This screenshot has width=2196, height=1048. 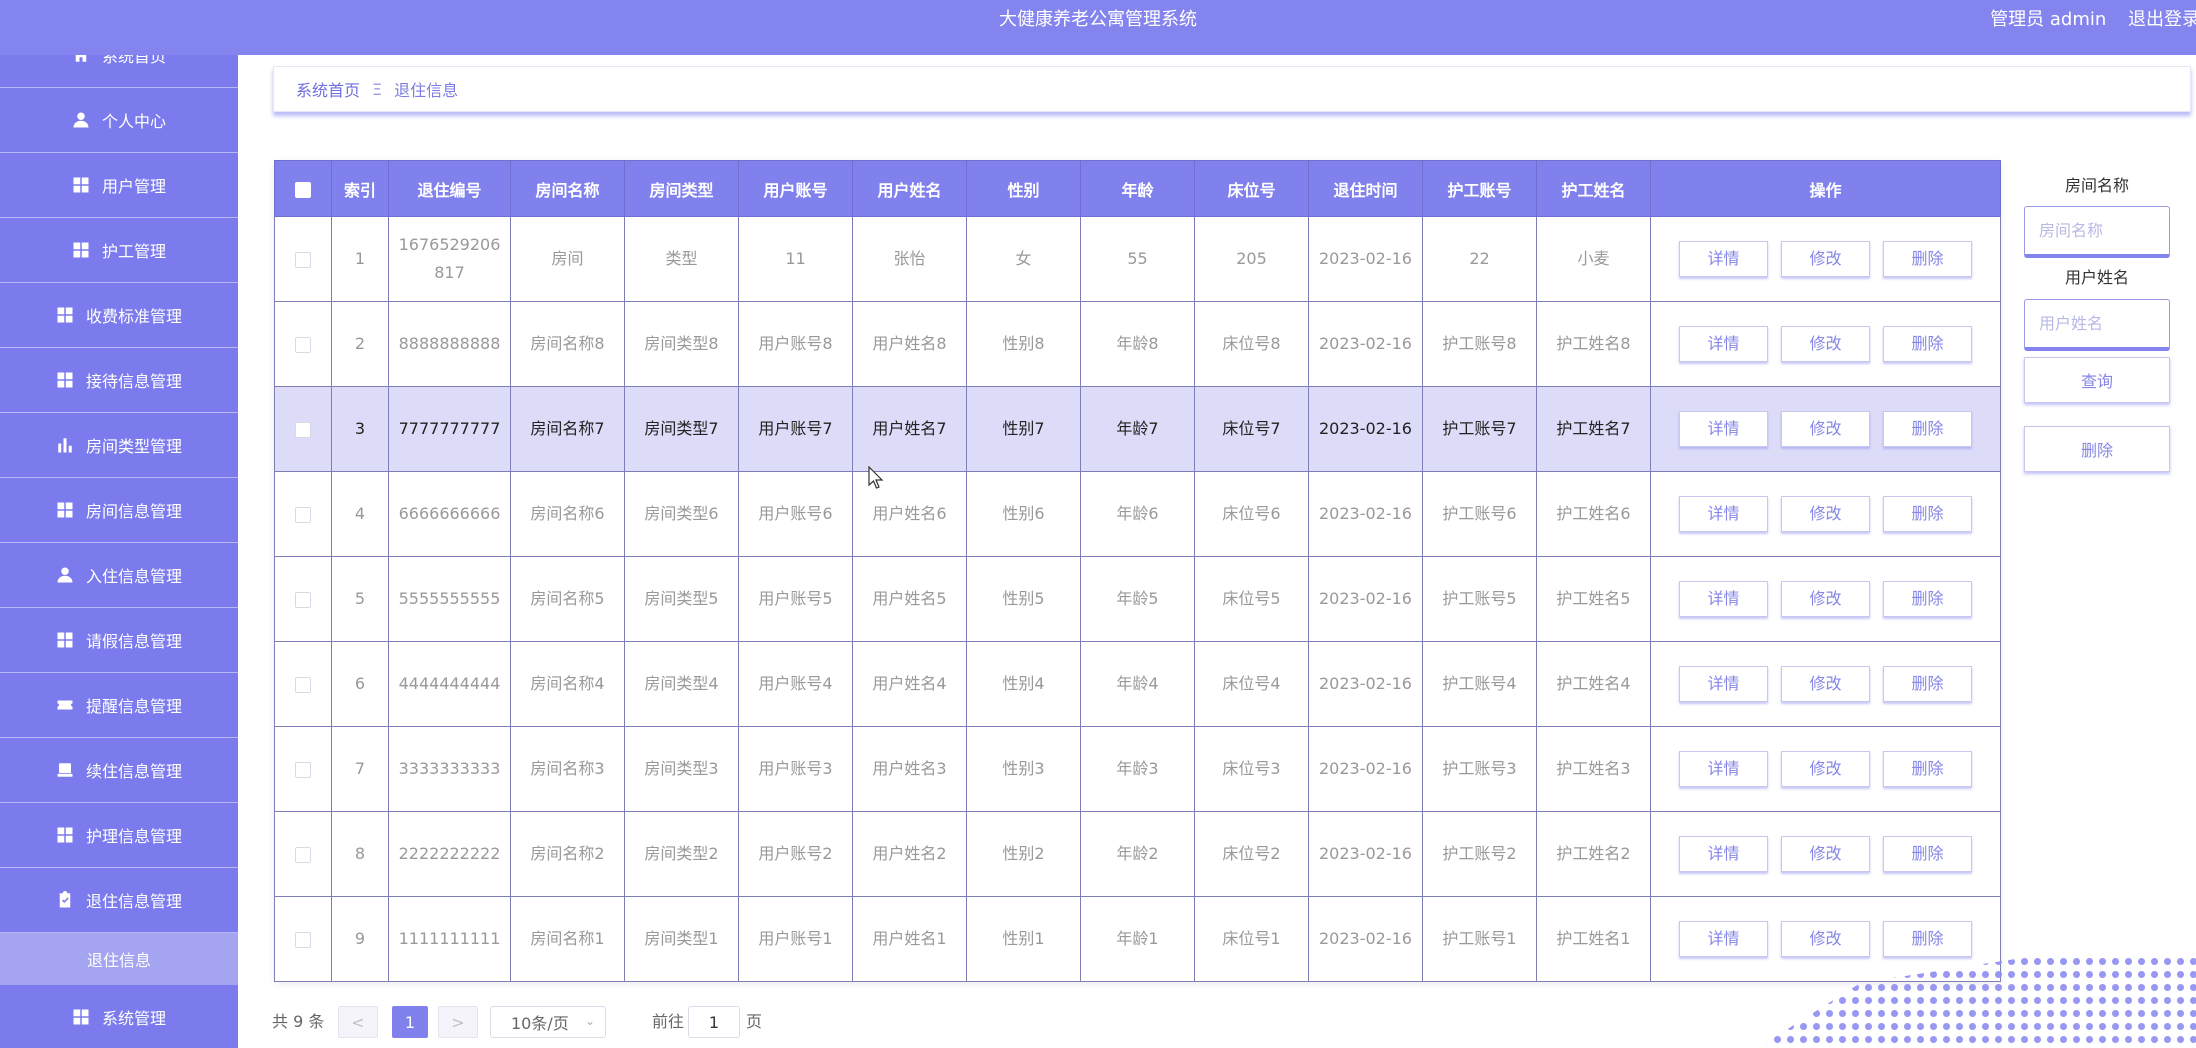 I want to click on page-number-current: 1, so click(x=410, y=1022).